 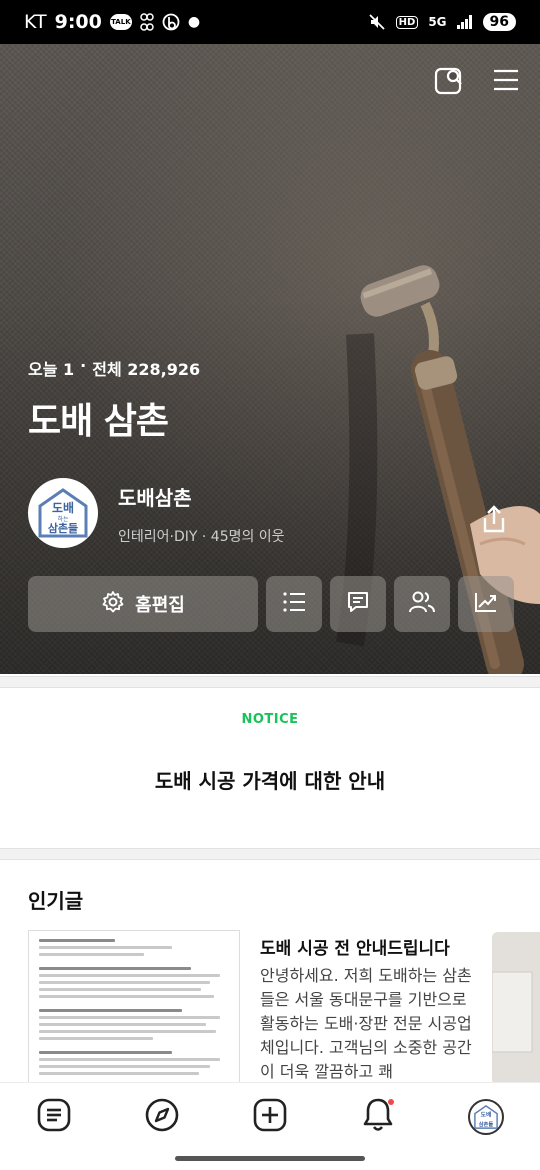 What do you see at coordinates (494, 520) in the screenshot?
I see `share-icon` at bounding box center [494, 520].